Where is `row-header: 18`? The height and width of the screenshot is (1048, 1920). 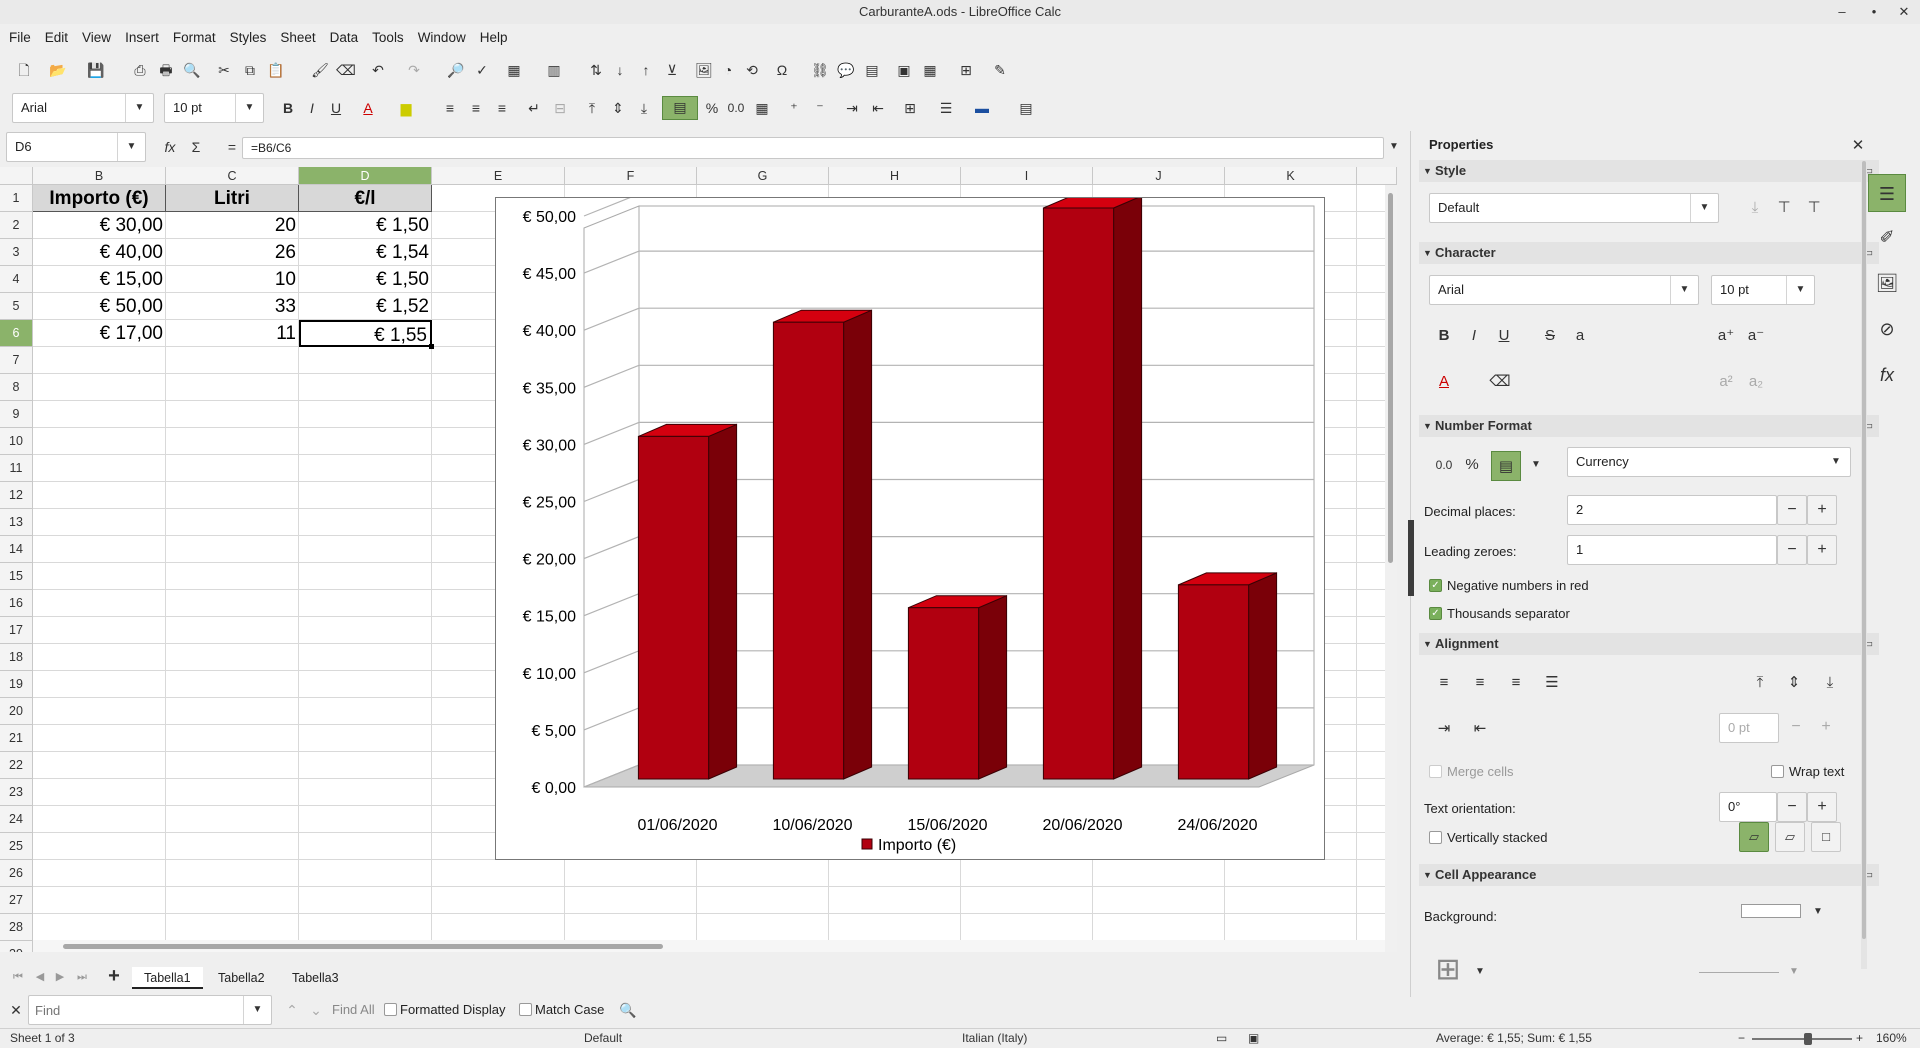
row-header: 18 is located at coordinates (16, 657).